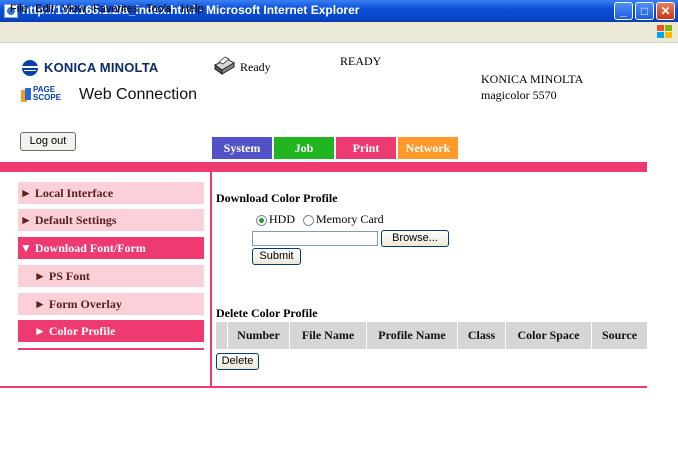  What do you see at coordinates (74, 9) in the screenshot?
I see `menu-view: View` at bounding box center [74, 9].